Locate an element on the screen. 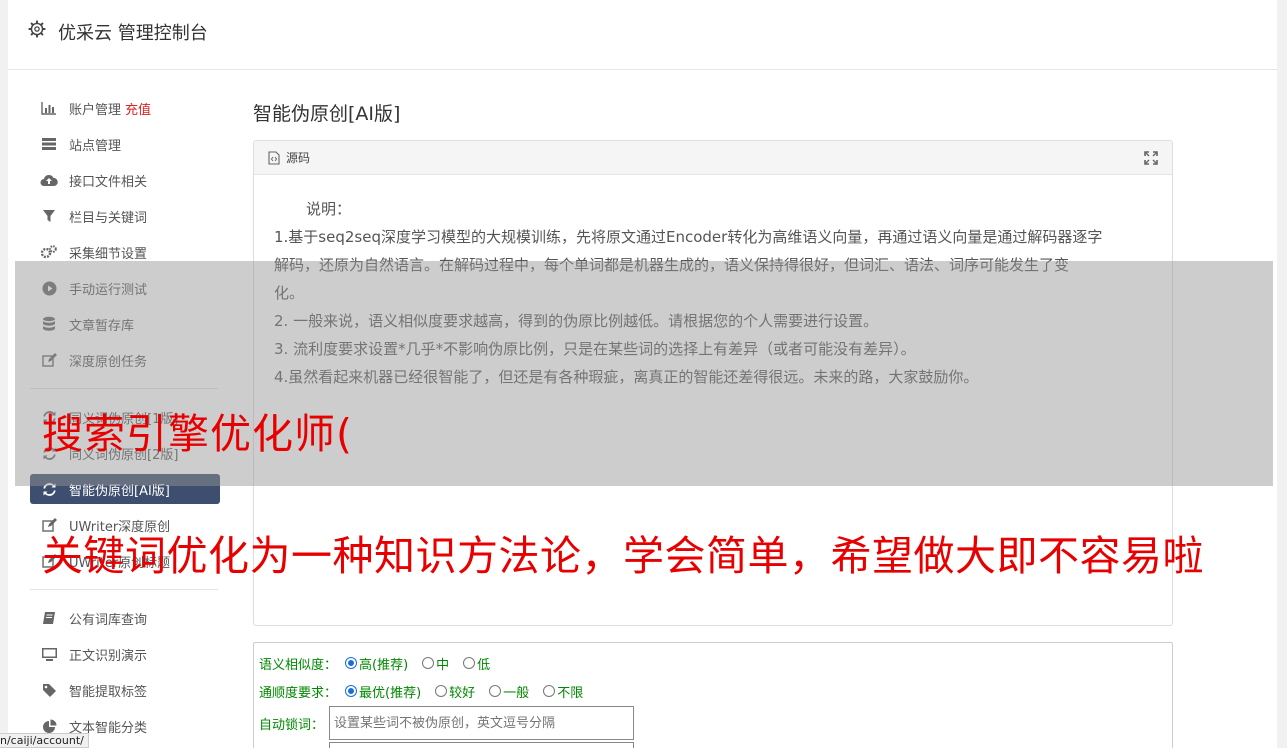 This screenshot has height=748, width=1287. status-bar-url: n/caiji/account/ is located at coordinates (44, 740).